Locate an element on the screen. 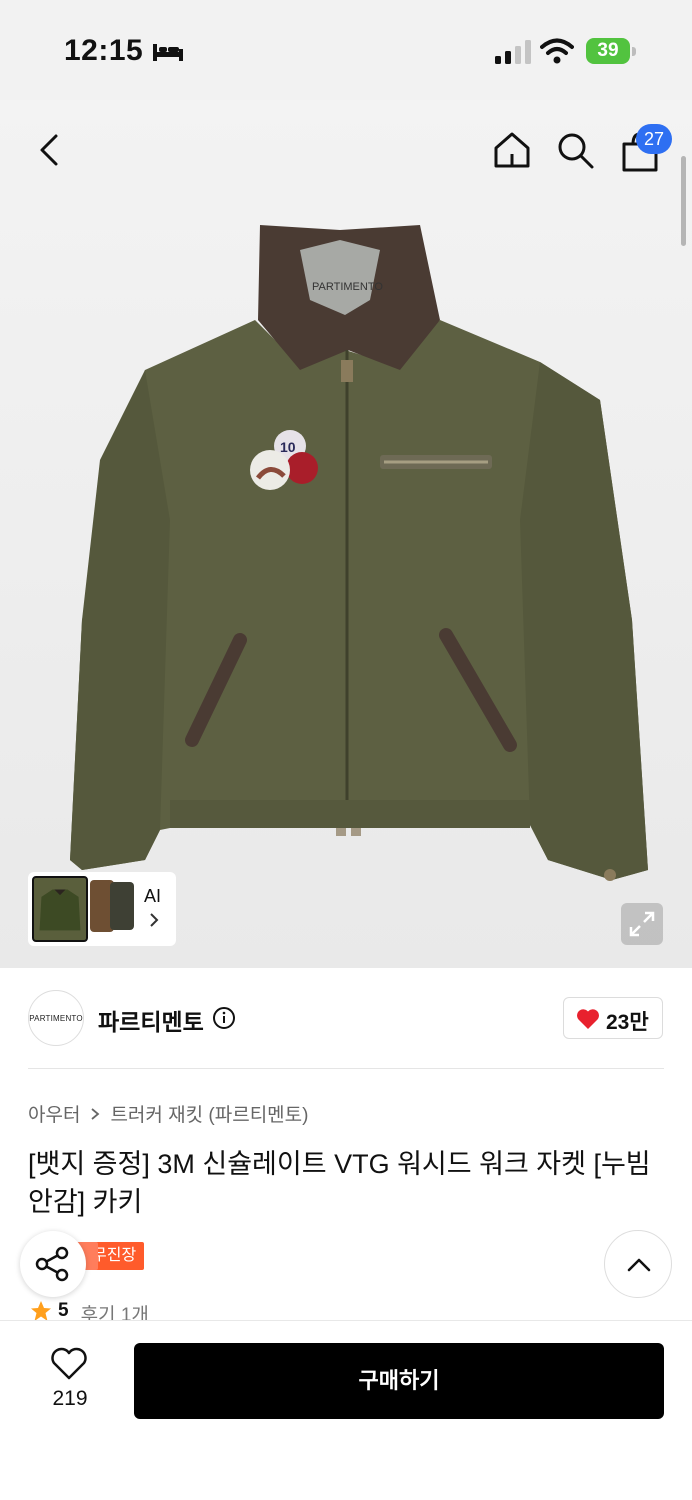 The width and height of the screenshot is (692, 1500). info-icon is located at coordinates (224, 1018).